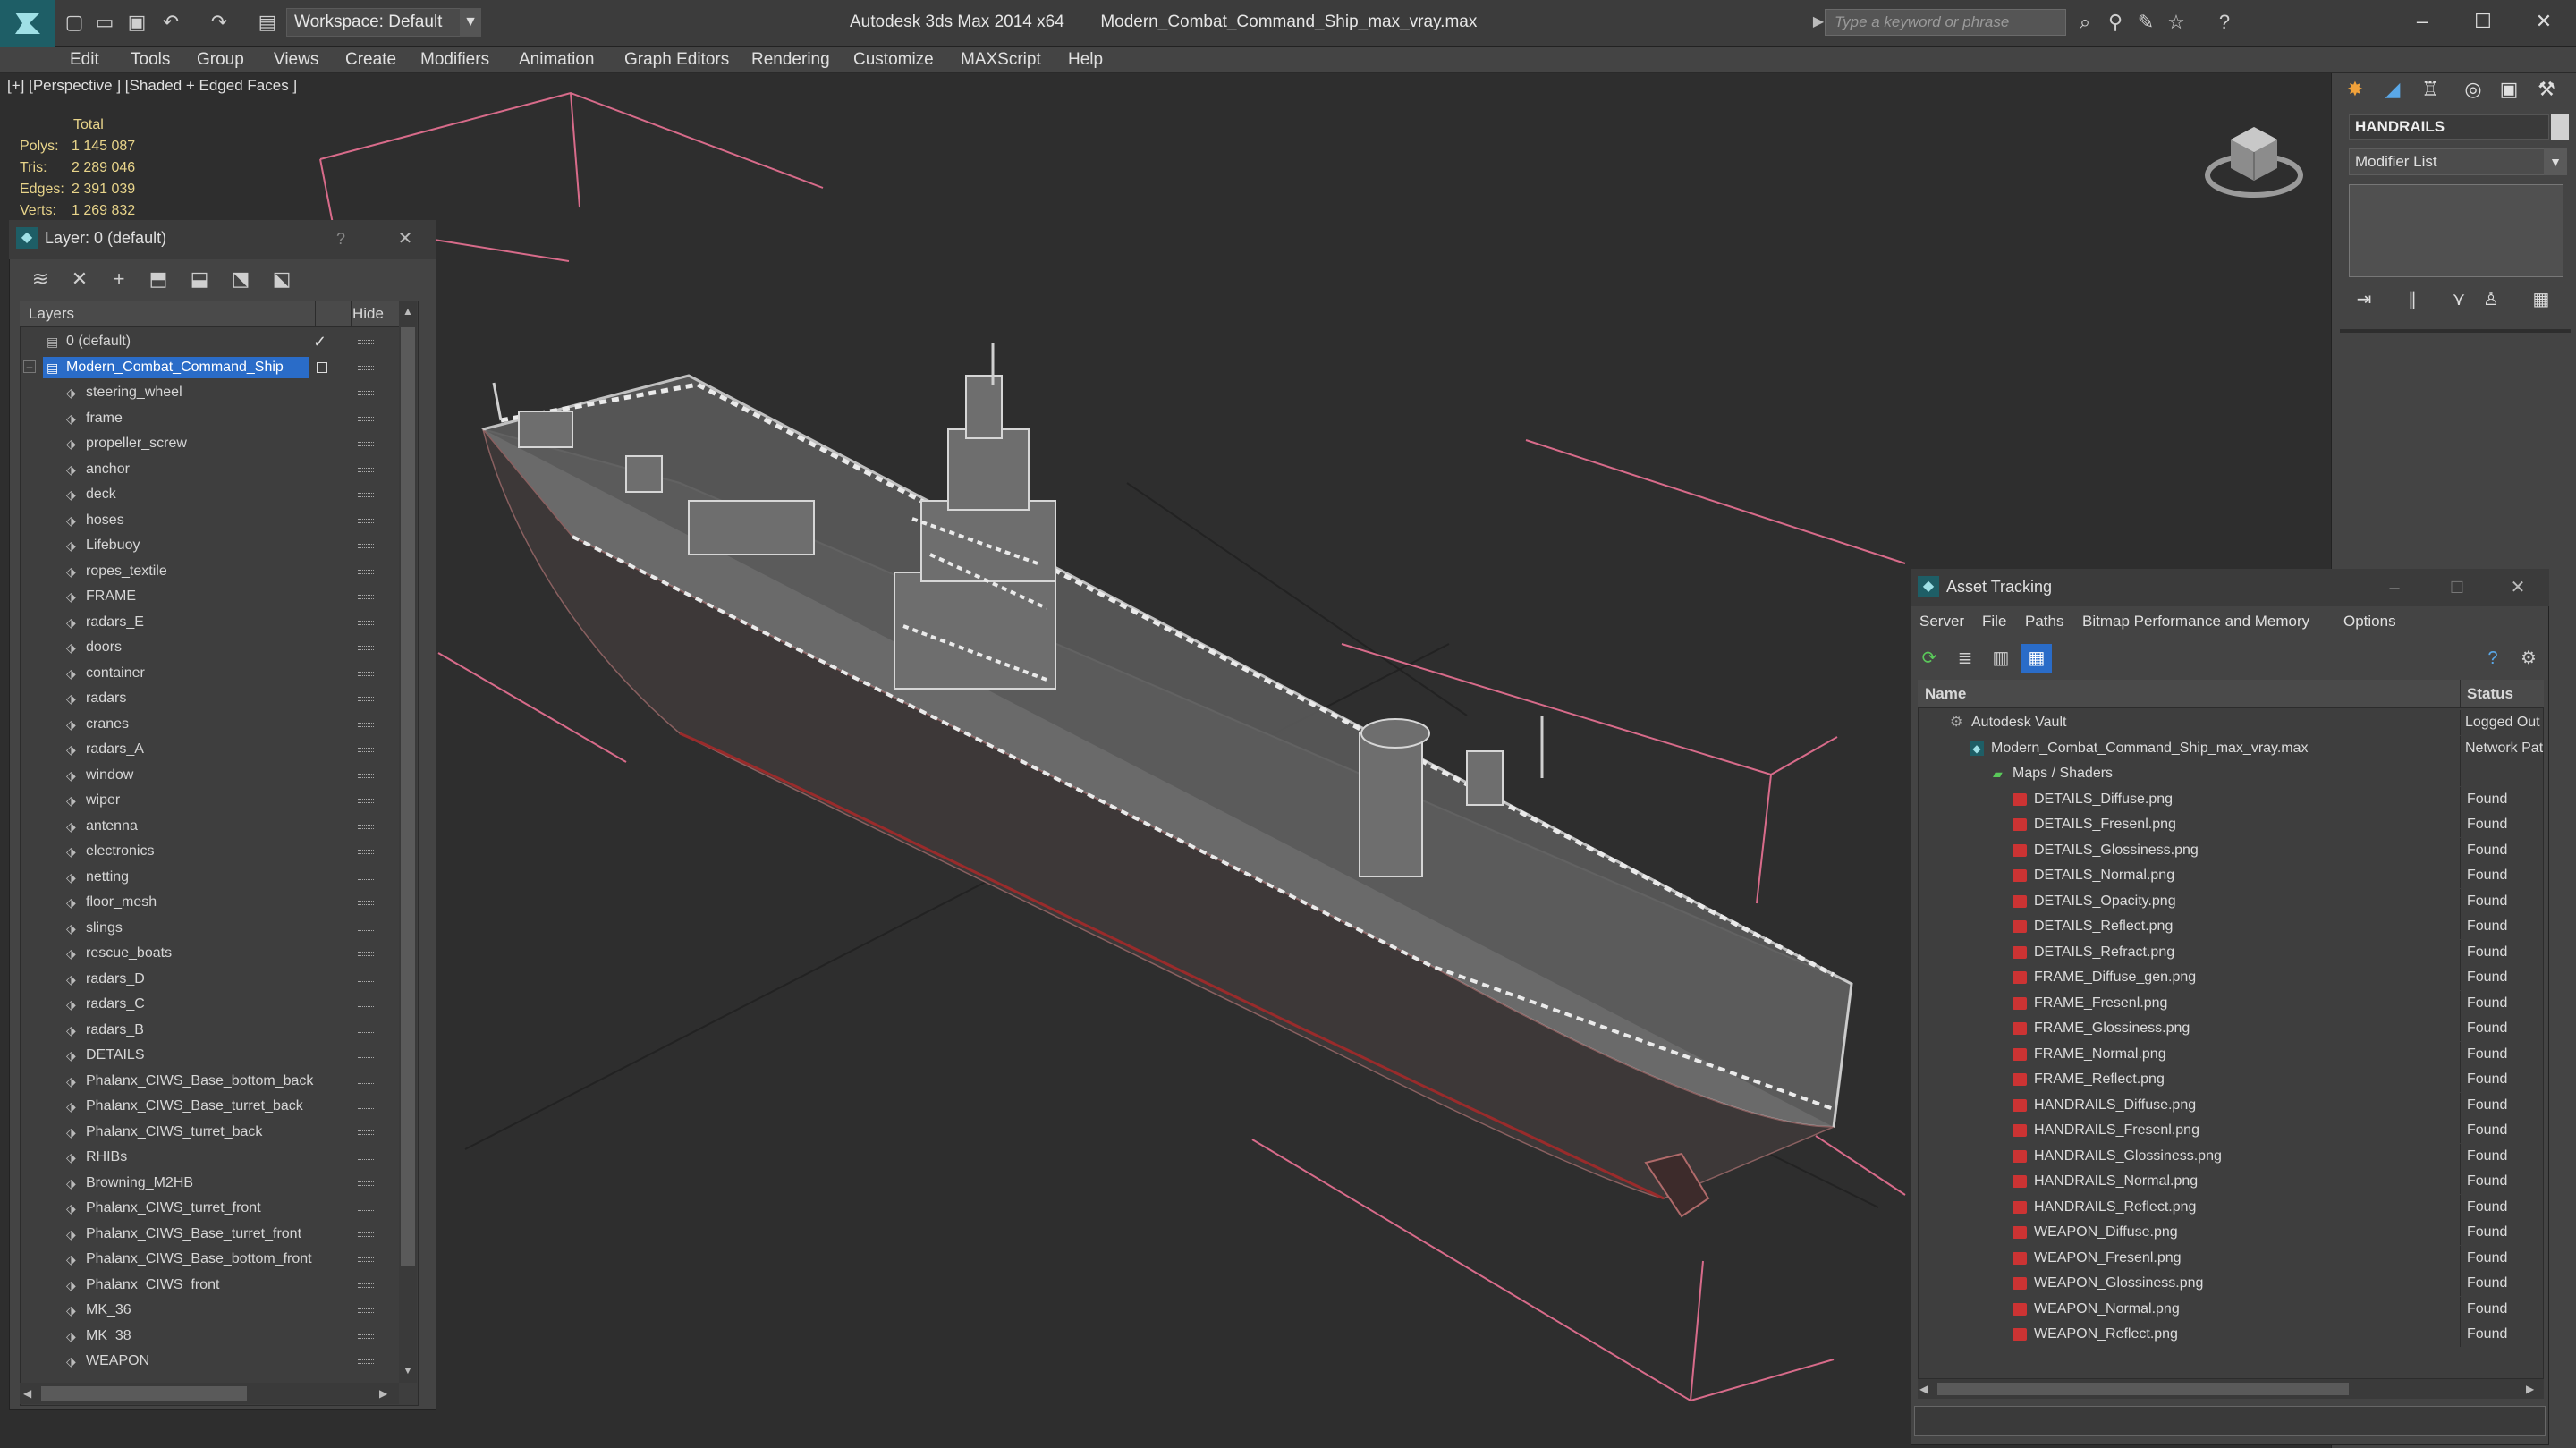  Describe the element at coordinates (27, 23) in the screenshot. I see `app-menu-button` at that location.